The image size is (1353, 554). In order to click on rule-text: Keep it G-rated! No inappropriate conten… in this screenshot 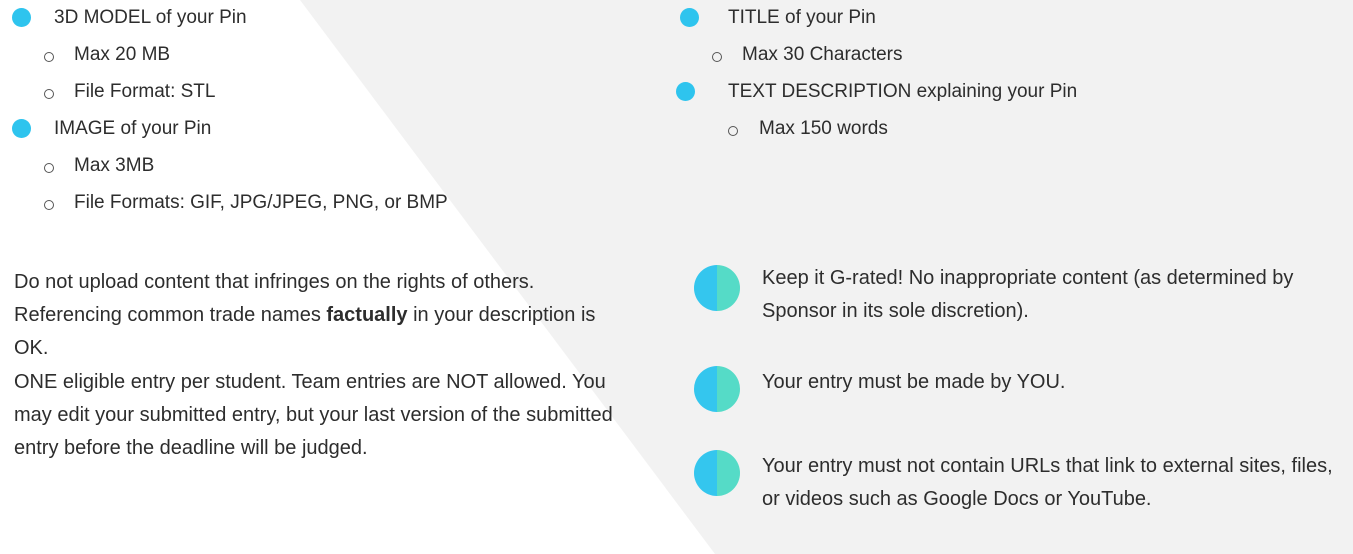, I will do `click(1028, 294)`.